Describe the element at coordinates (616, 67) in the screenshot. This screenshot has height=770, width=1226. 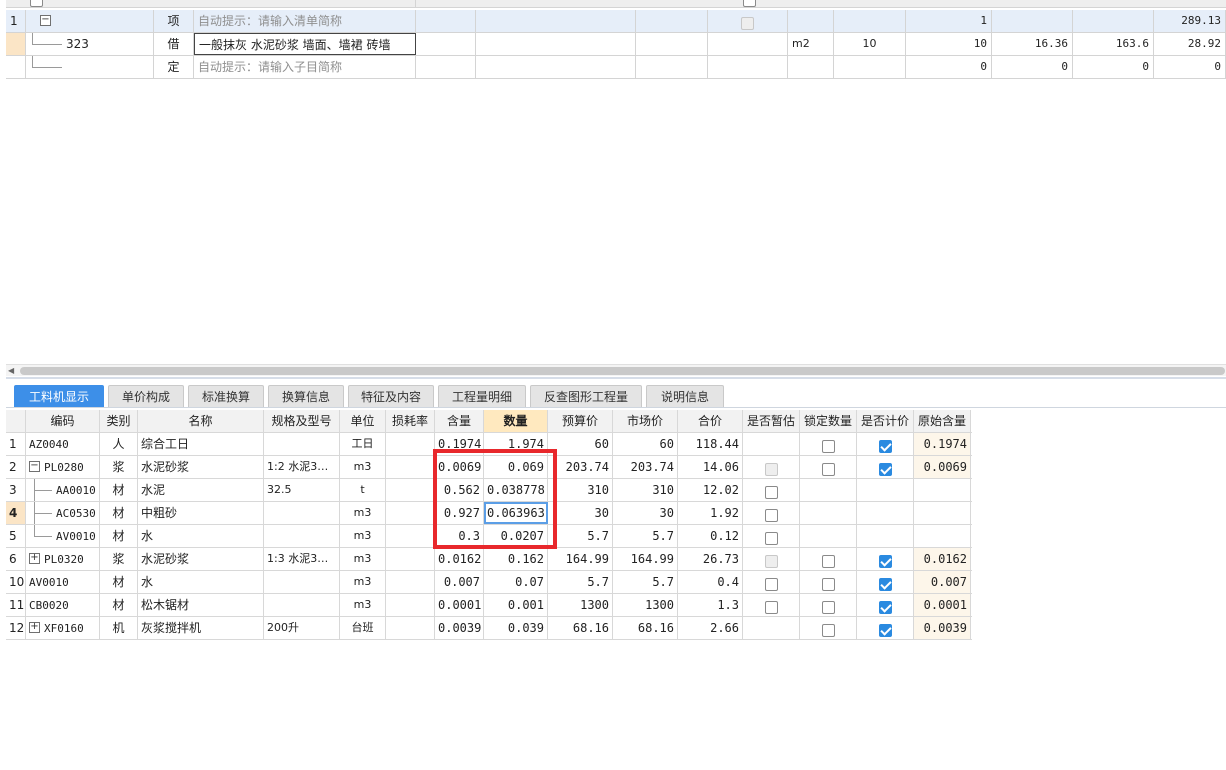
I see `table-row-quota: 定 自动提示：请输入子目简称 0 0 0 0` at that location.